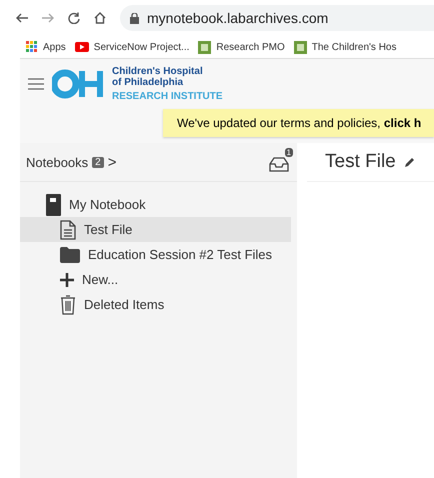  What do you see at coordinates (155, 229) in the screenshot?
I see `tree-item: Test File` at bounding box center [155, 229].